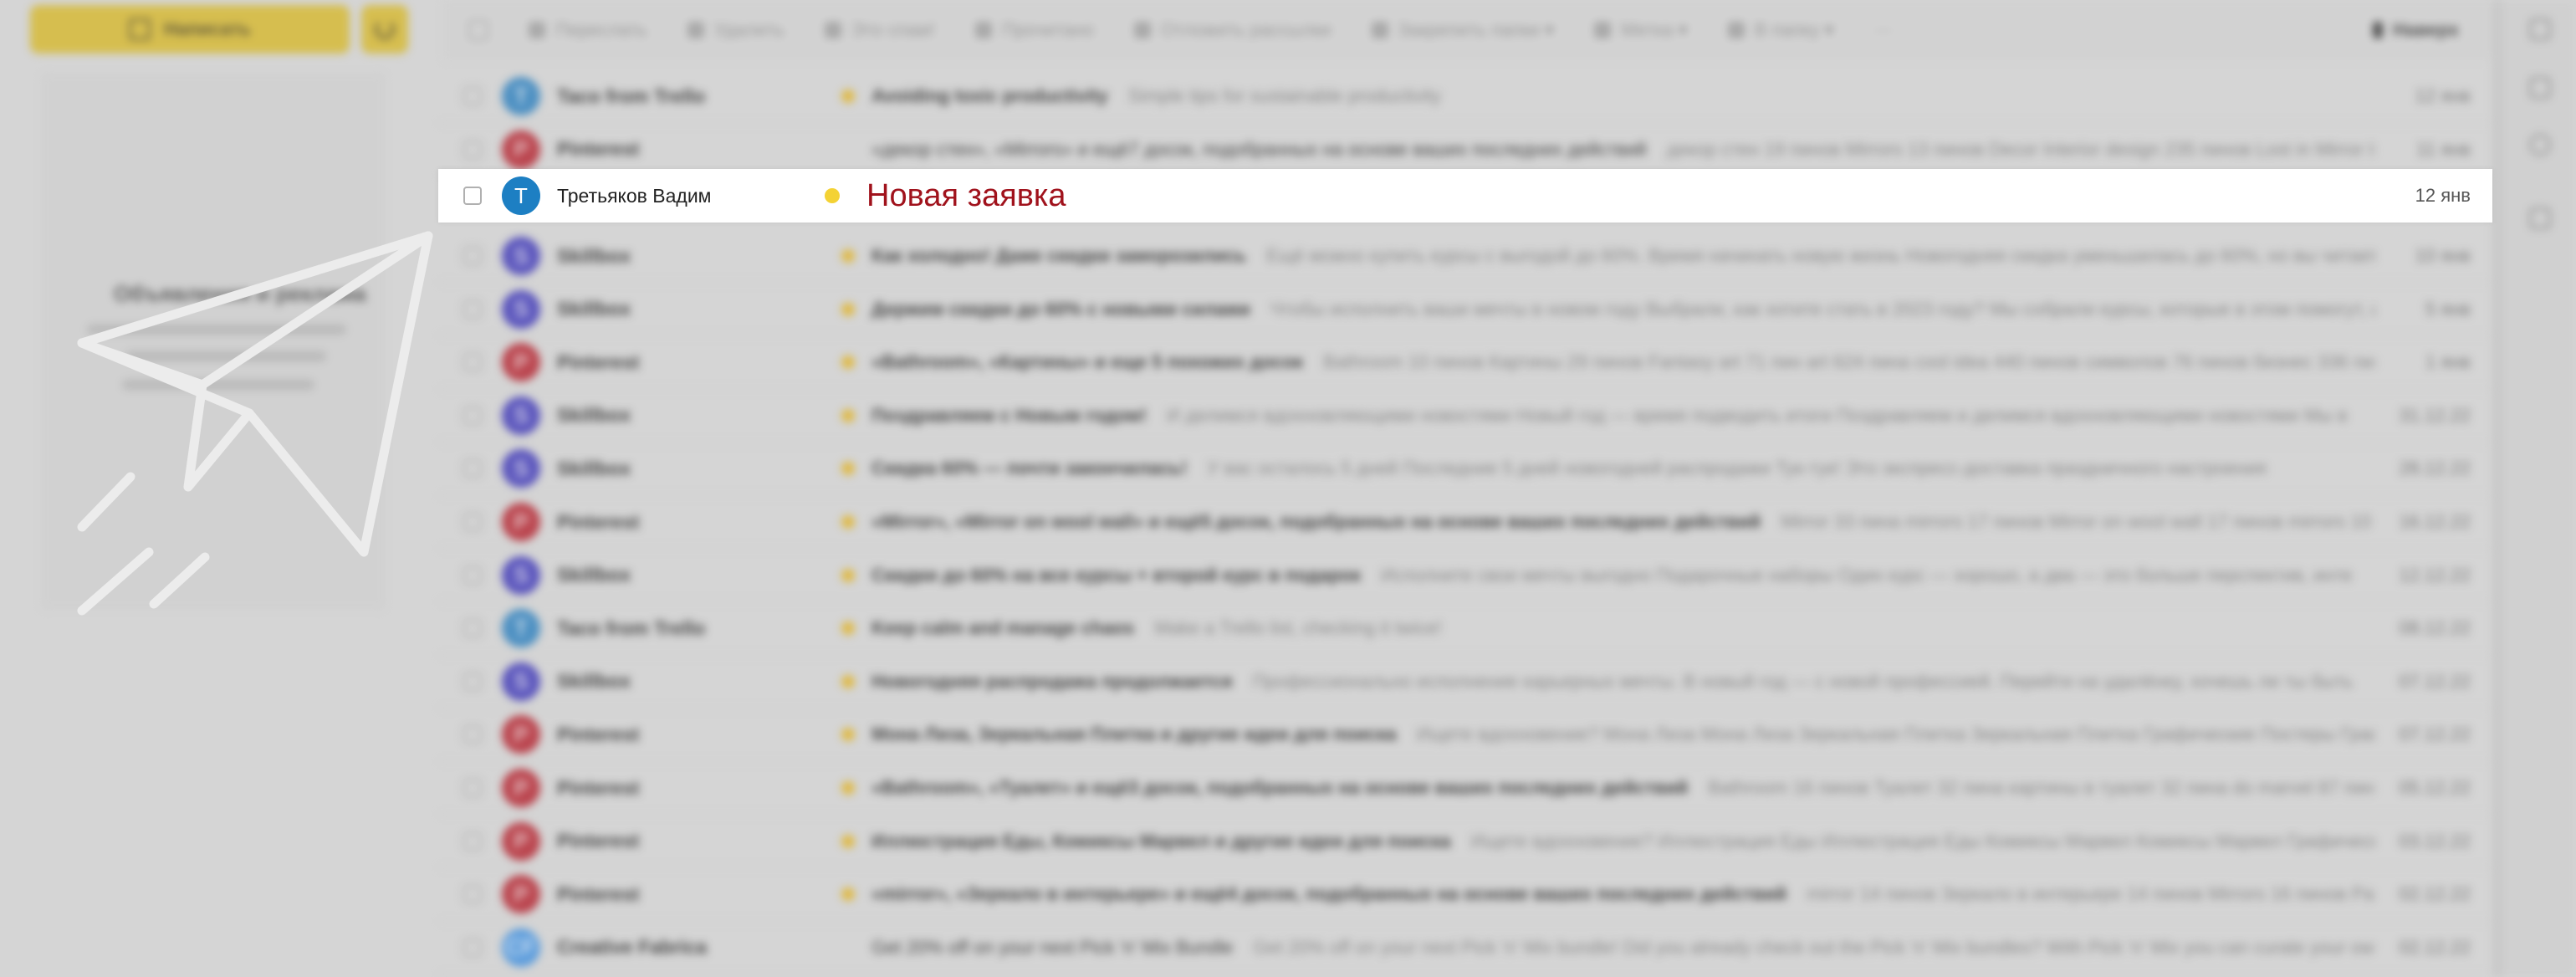 The height and width of the screenshot is (977, 2576). Describe the element at coordinates (2435, 415) in the screenshot. I see `email-date: 31.12.22` at that location.